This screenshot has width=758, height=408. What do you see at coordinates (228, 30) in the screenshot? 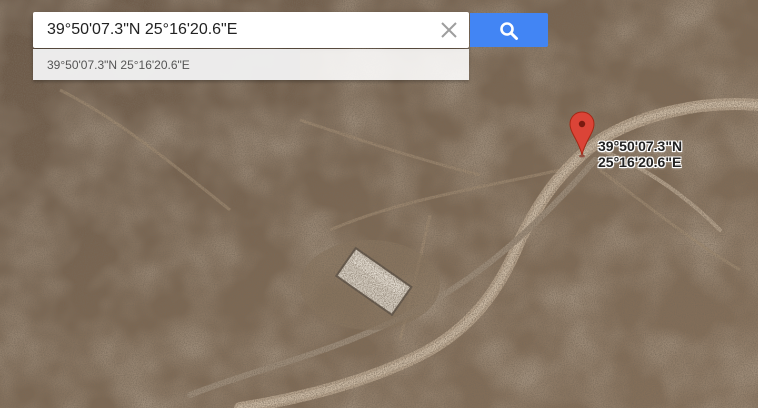
I see `search-input` at bounding box center [228, 30].